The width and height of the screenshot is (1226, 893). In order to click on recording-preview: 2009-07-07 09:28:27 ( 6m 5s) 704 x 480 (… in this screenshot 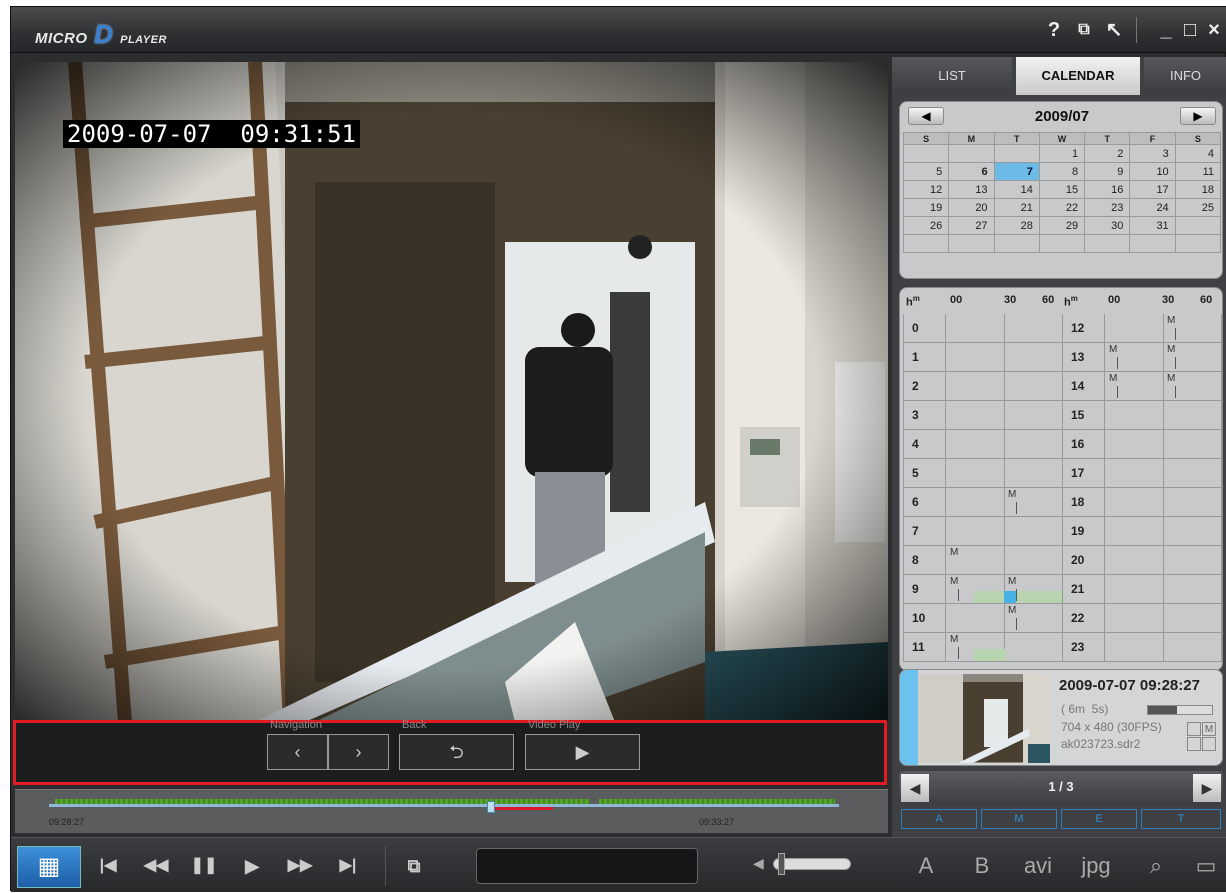, I will do `click(1061, 717)`.